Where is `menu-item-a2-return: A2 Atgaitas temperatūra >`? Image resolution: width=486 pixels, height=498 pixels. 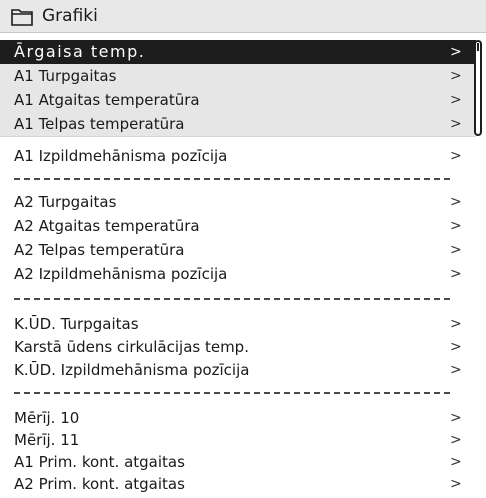 menu-item-a2-return: A2 Atgaitas temperatūra > is located at coordinates (238, 226).